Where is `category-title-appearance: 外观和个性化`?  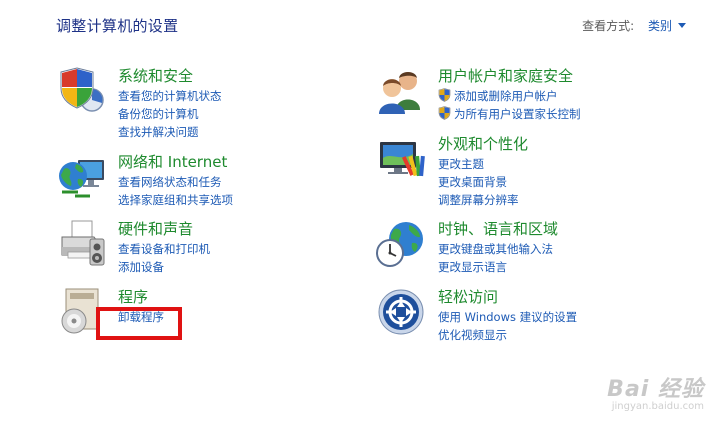 category-title-appearance: 外观和个性化 is located at coordinates (483, 144).